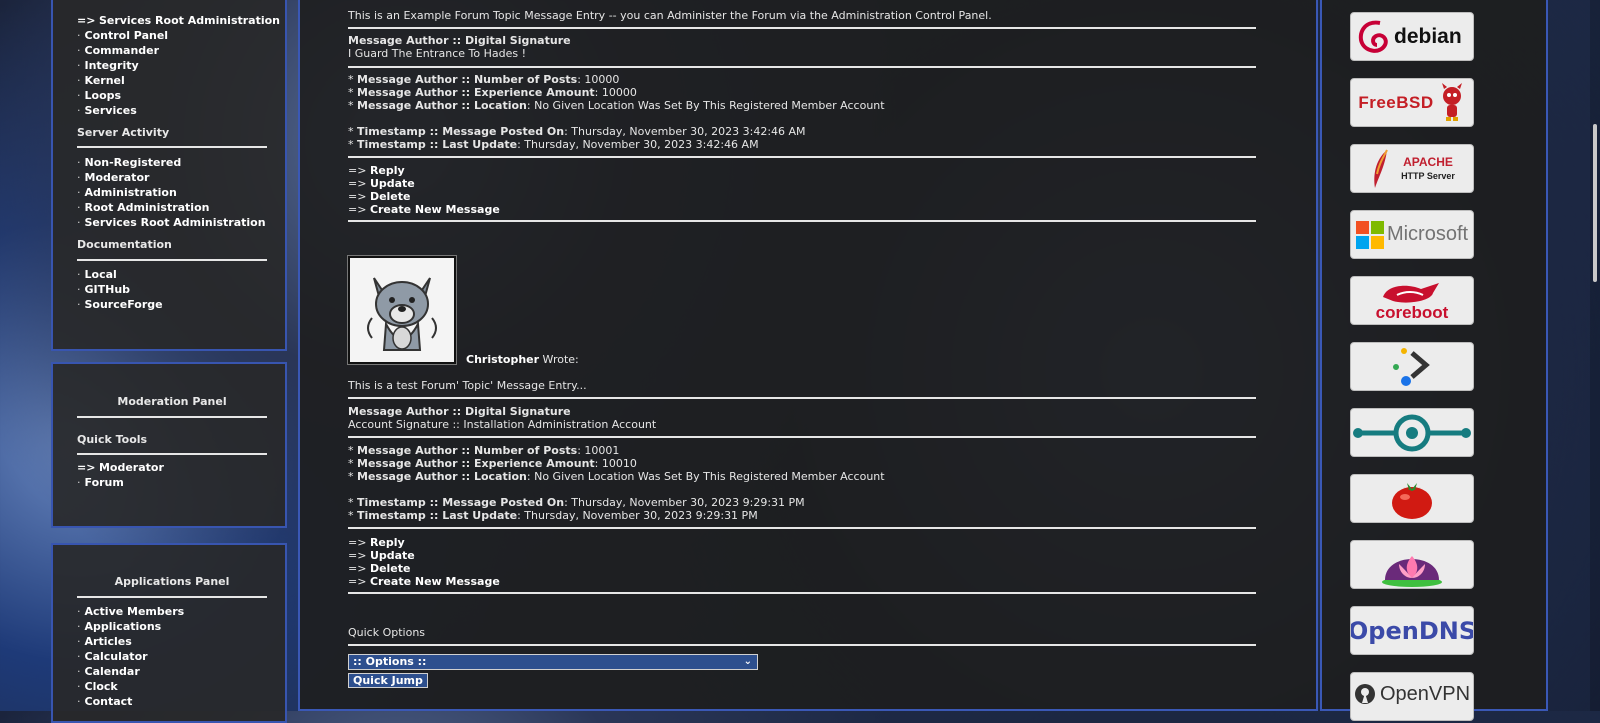 The width and height of the screenshot is (1600, 723). Describe the element at coordinates (172, 110) in the screenshot. I see `menu-item-services: · Services` at that location.